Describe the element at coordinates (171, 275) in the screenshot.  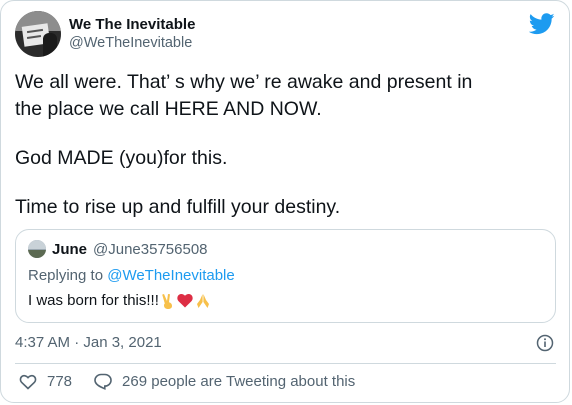
I see `replying-to-mention: @WeTheInevitable` at that location.